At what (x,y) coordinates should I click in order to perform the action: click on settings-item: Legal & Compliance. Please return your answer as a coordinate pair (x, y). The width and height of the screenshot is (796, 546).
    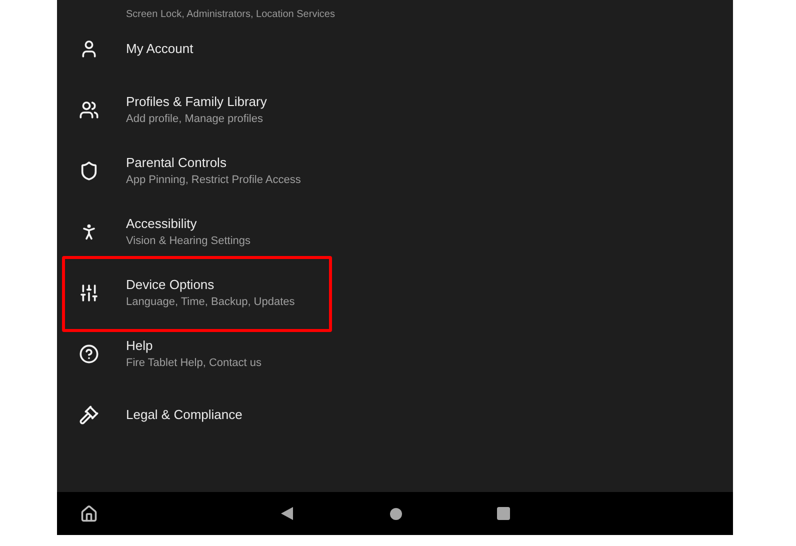
    Looking at the image, I should click on (395, 414).